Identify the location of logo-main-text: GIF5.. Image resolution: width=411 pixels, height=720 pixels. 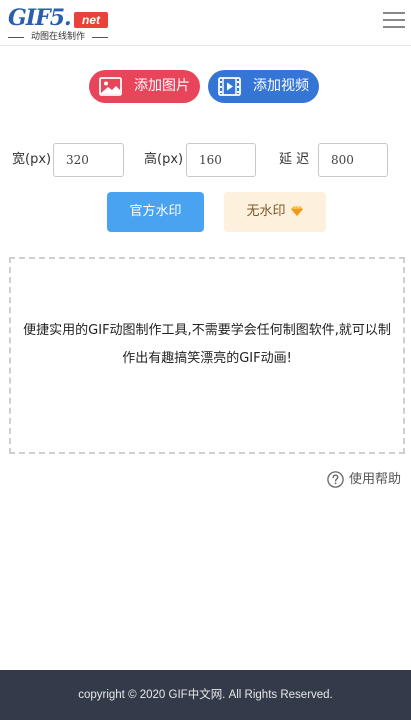
(40, 18).